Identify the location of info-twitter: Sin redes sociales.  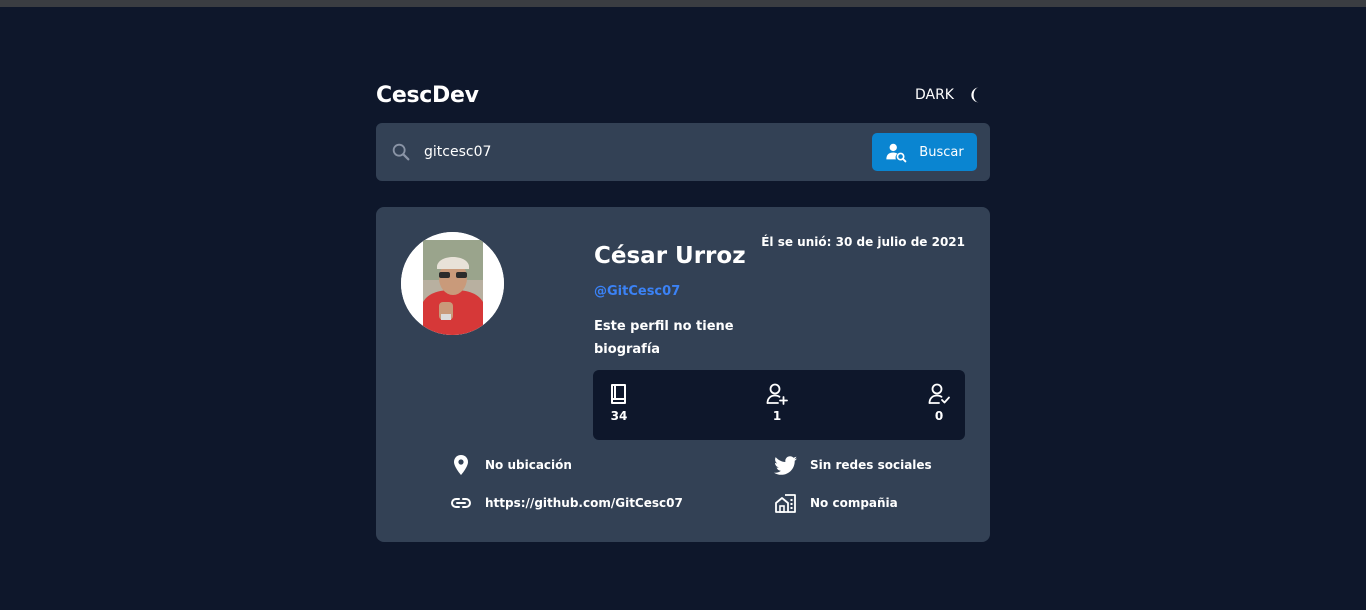
(853, 465).